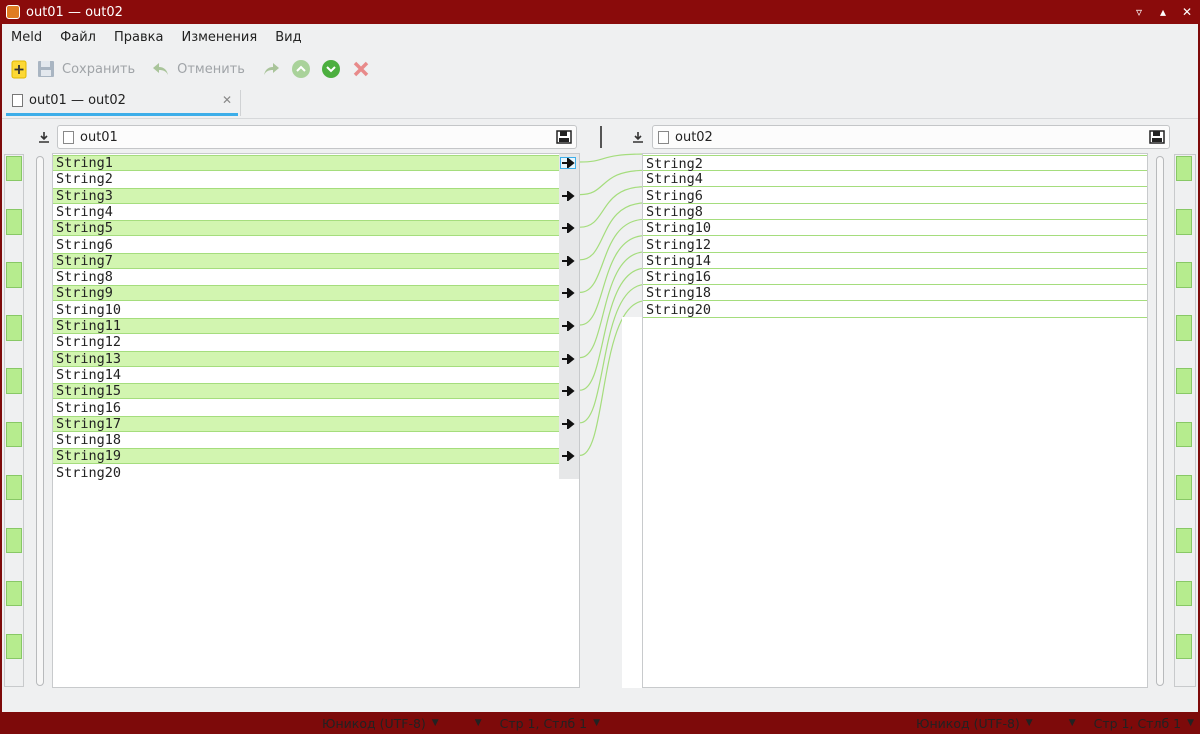 The image size is (1200, 734). What do you see at coordinates (198, 69) in the screenshot?
I see `undo-button: Отменить` at bounding box center [198, 69].